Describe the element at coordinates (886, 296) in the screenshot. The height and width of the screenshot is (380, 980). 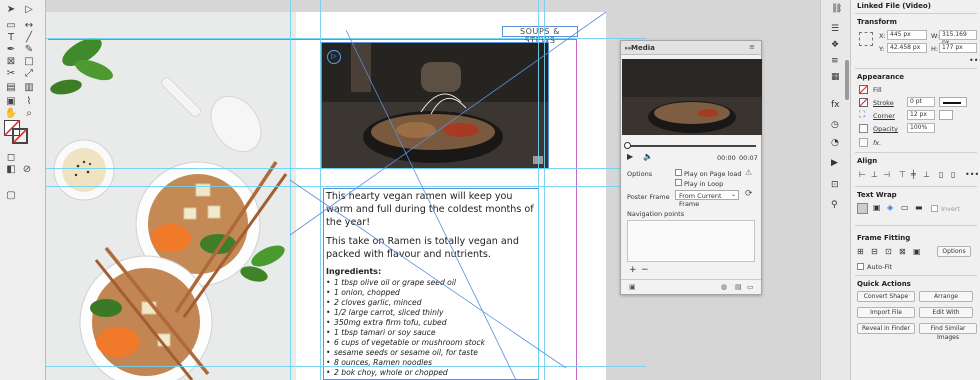
I see `convert-shape-button: Convert Shape` at that location.